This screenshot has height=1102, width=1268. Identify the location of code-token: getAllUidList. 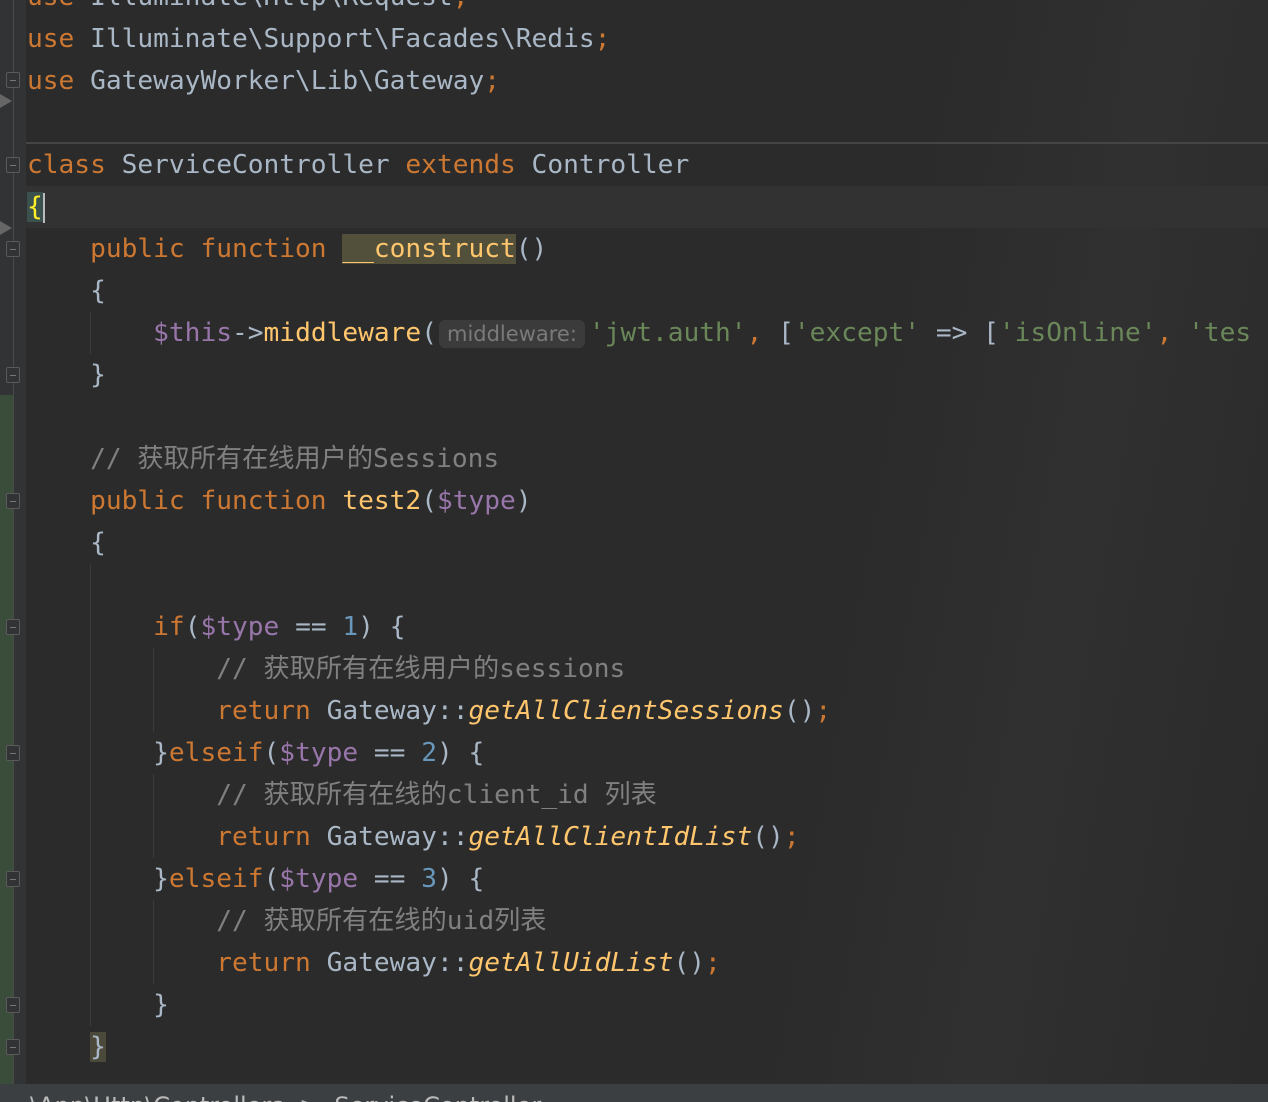
(571, 963).